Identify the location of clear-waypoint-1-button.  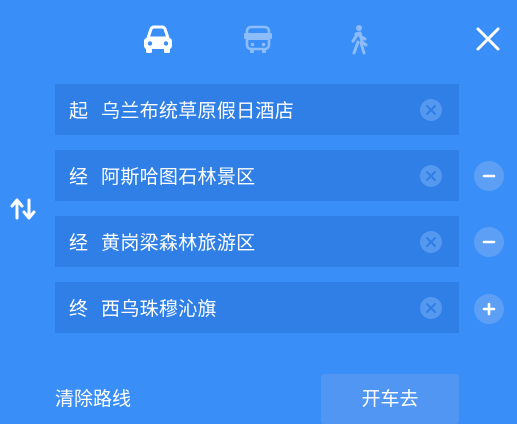
(431, 175).